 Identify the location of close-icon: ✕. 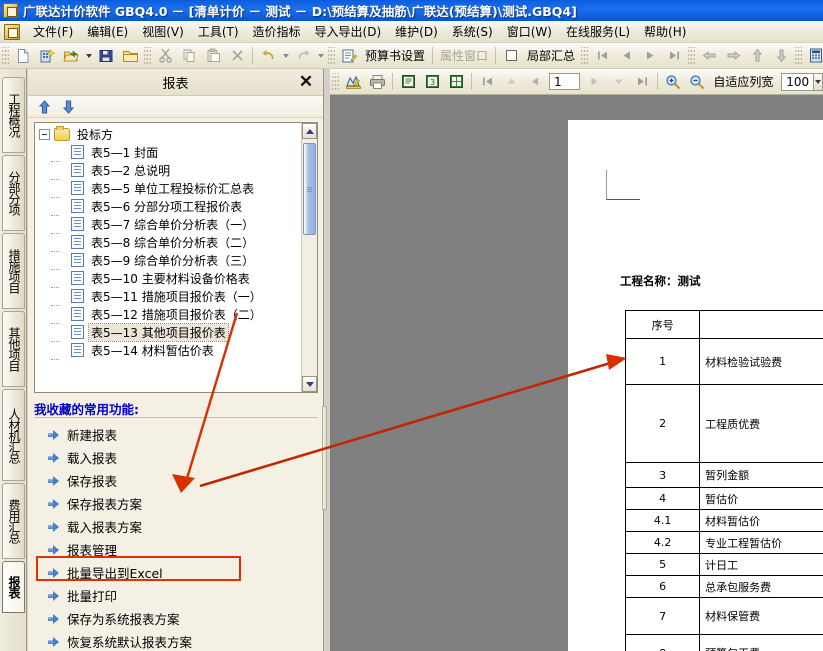
(306, 81).